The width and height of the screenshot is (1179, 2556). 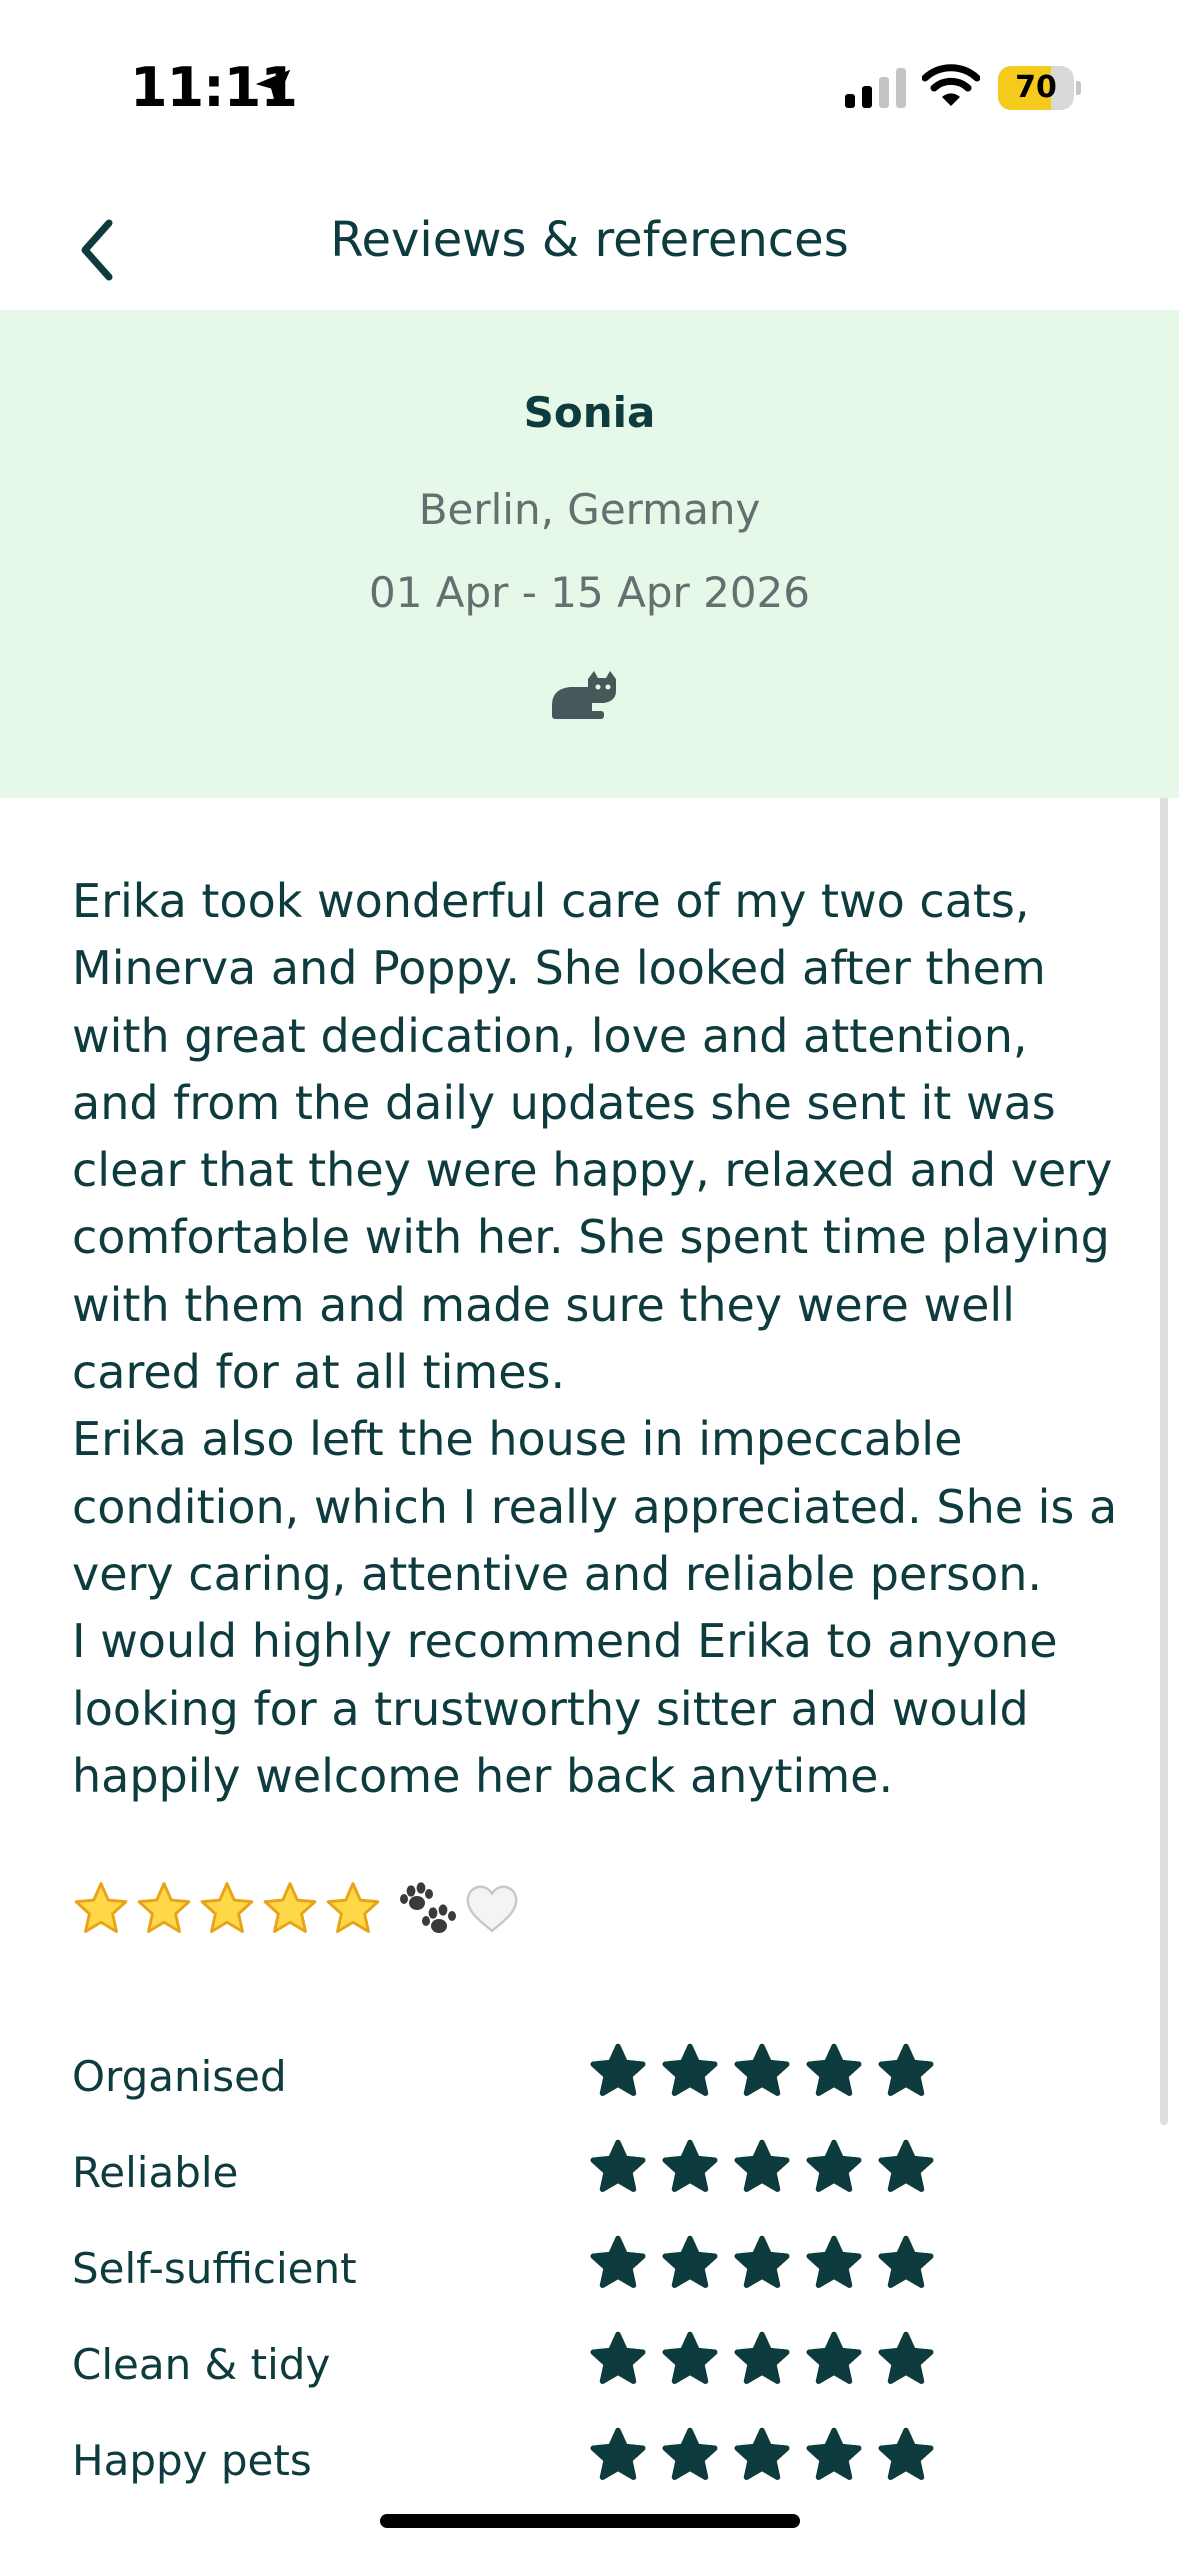 I want to click on rating-row-clean-tidy: Clean & tidy, so click(x=589, y=2366).